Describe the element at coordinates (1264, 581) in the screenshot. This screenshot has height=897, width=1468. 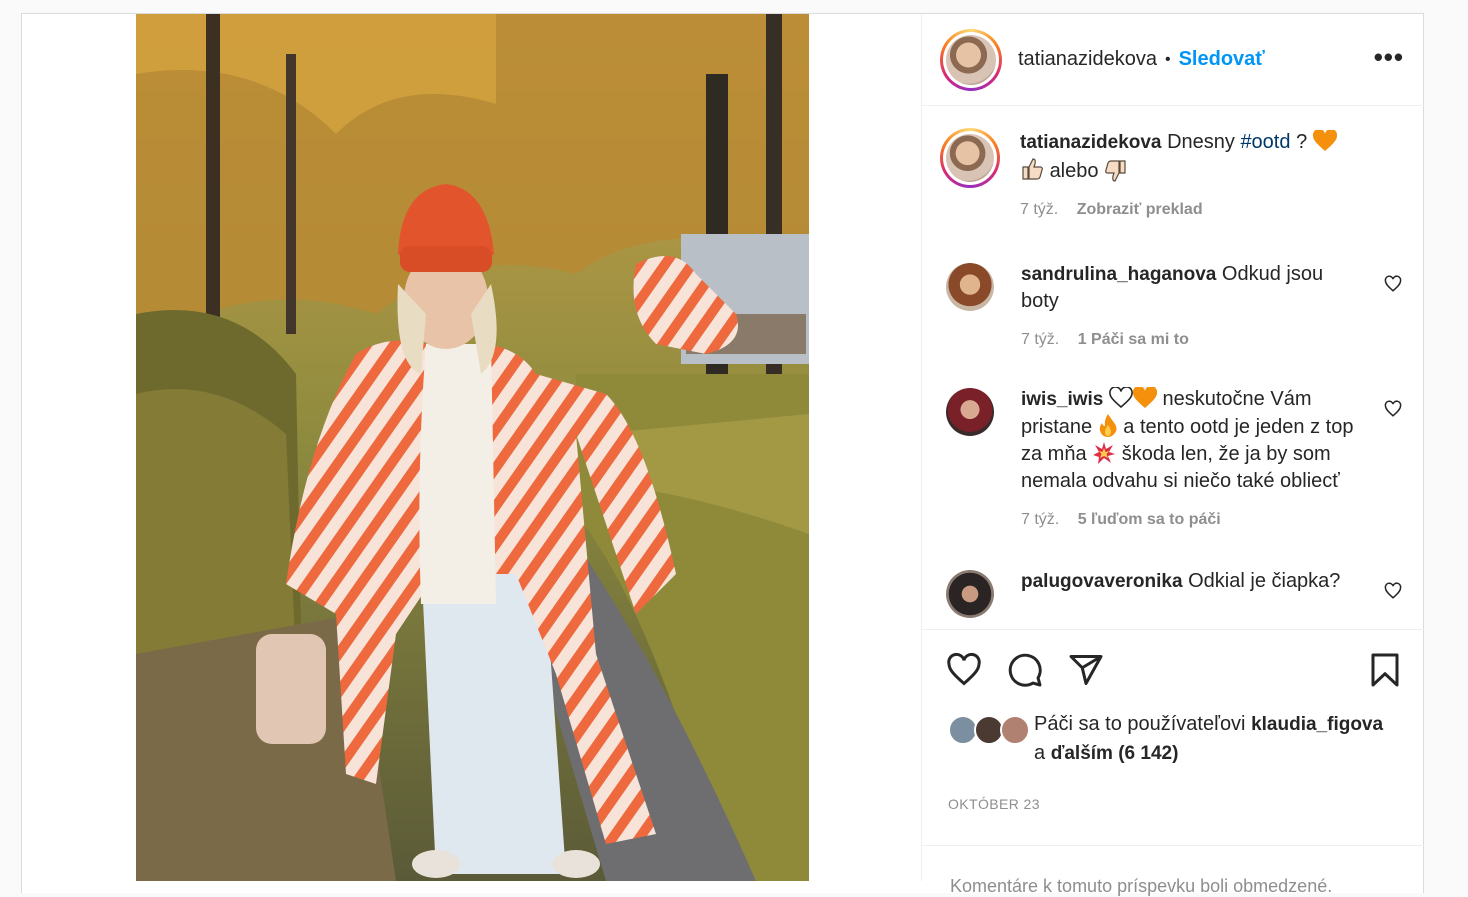
I see `comment-text: Odkial je čiapka?` at that location.